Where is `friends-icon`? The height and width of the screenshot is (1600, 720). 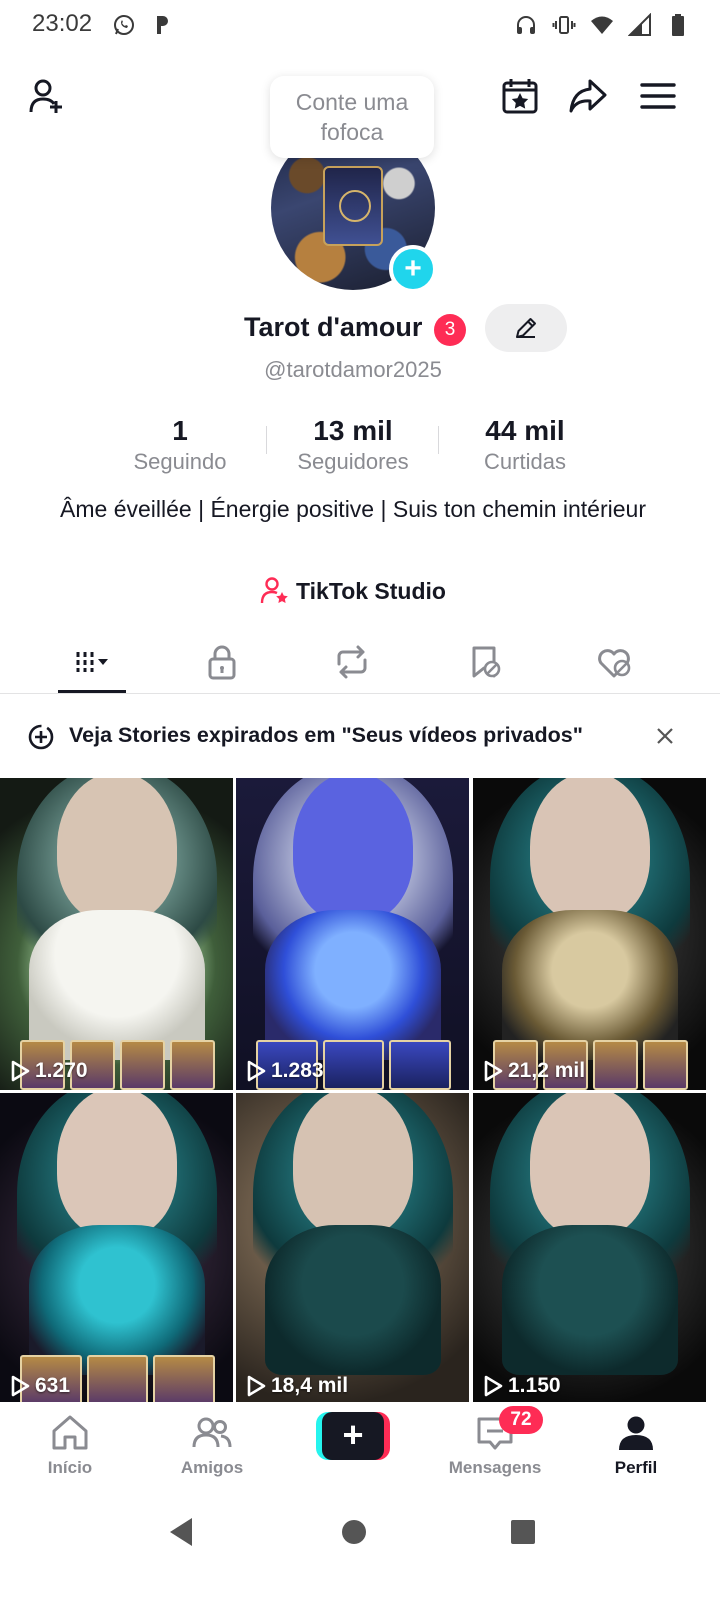
friends-icon is located at coordinates (212, 1432).